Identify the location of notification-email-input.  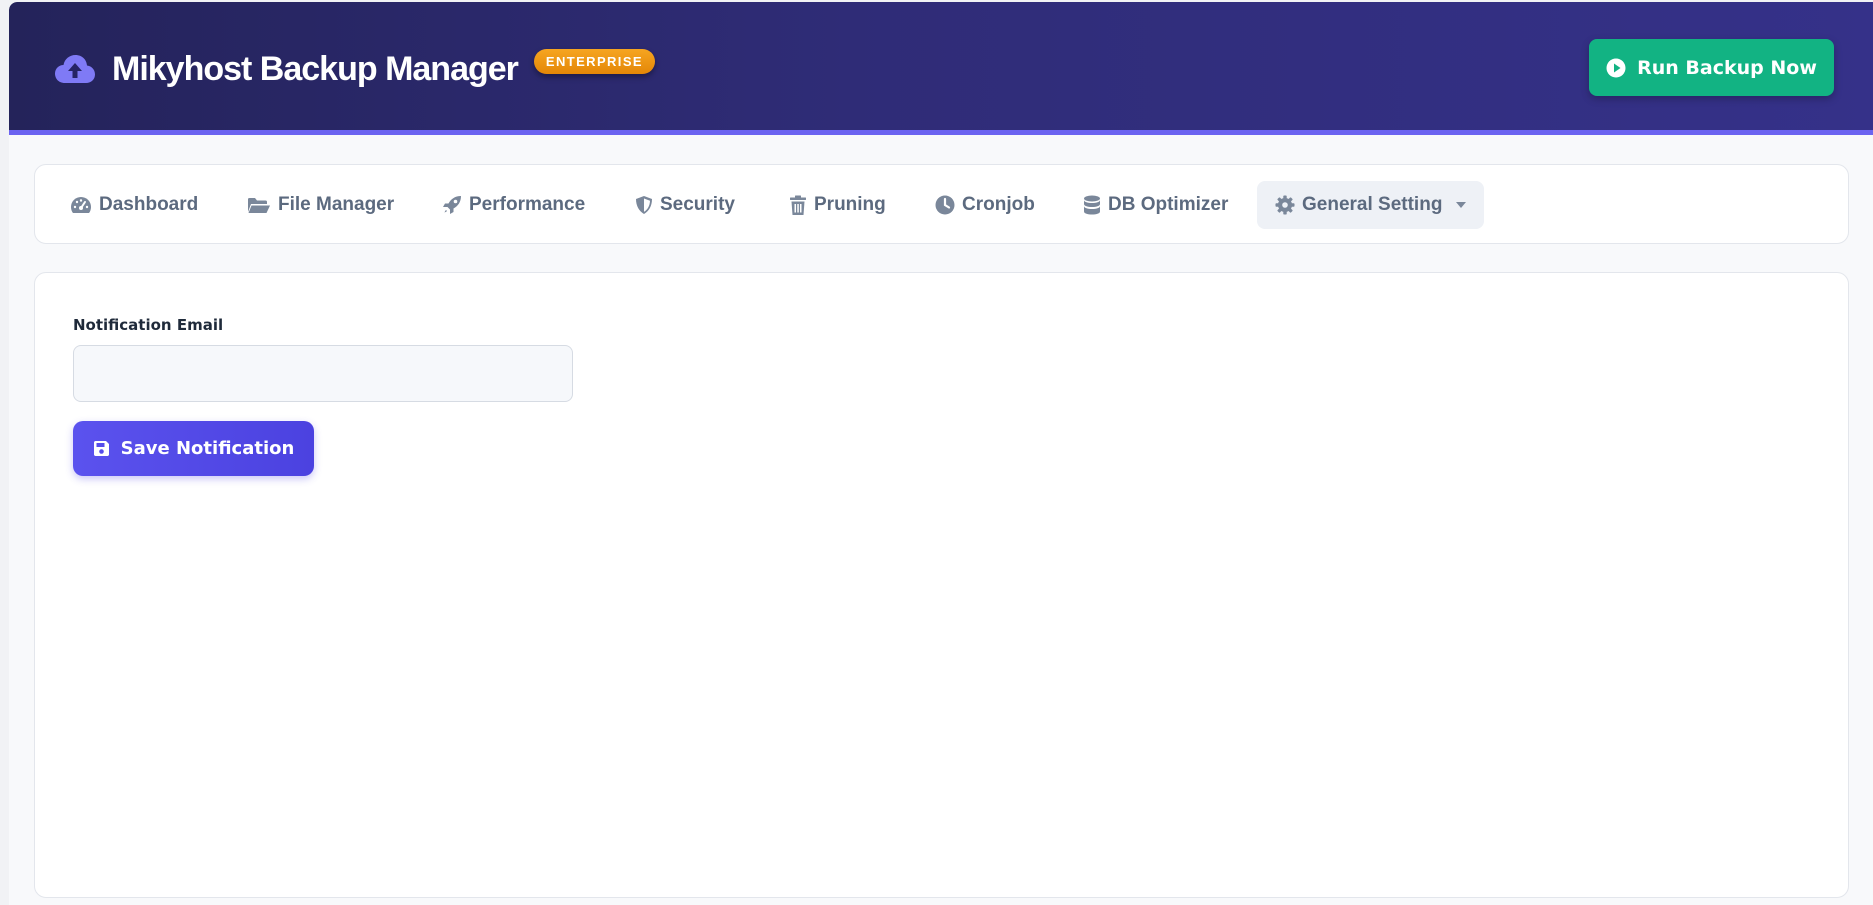
(323, 373).